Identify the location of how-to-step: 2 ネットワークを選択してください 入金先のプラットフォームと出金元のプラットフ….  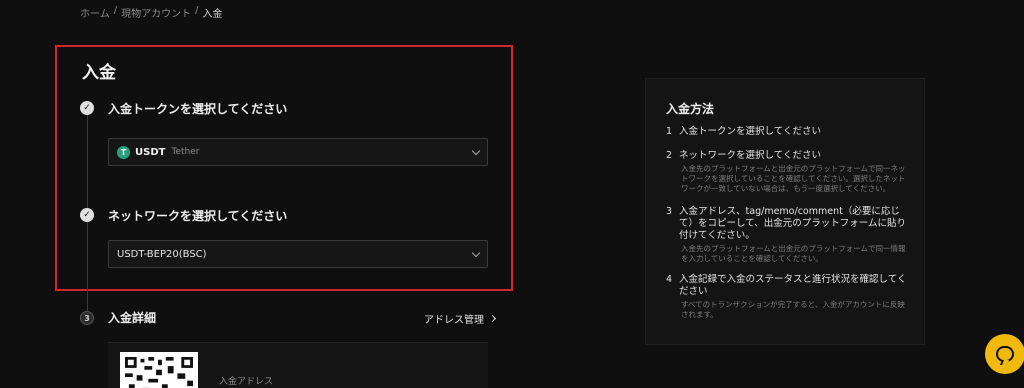
(788, 172).